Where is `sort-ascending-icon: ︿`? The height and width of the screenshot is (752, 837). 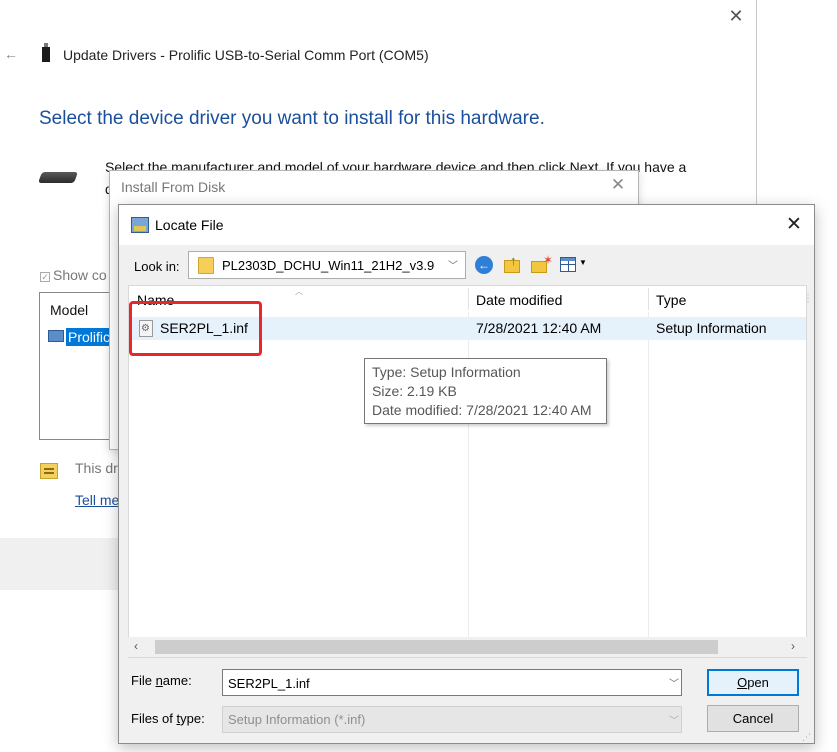
sort-ascending-icon: ︿ is located at coordinates (299, 291).